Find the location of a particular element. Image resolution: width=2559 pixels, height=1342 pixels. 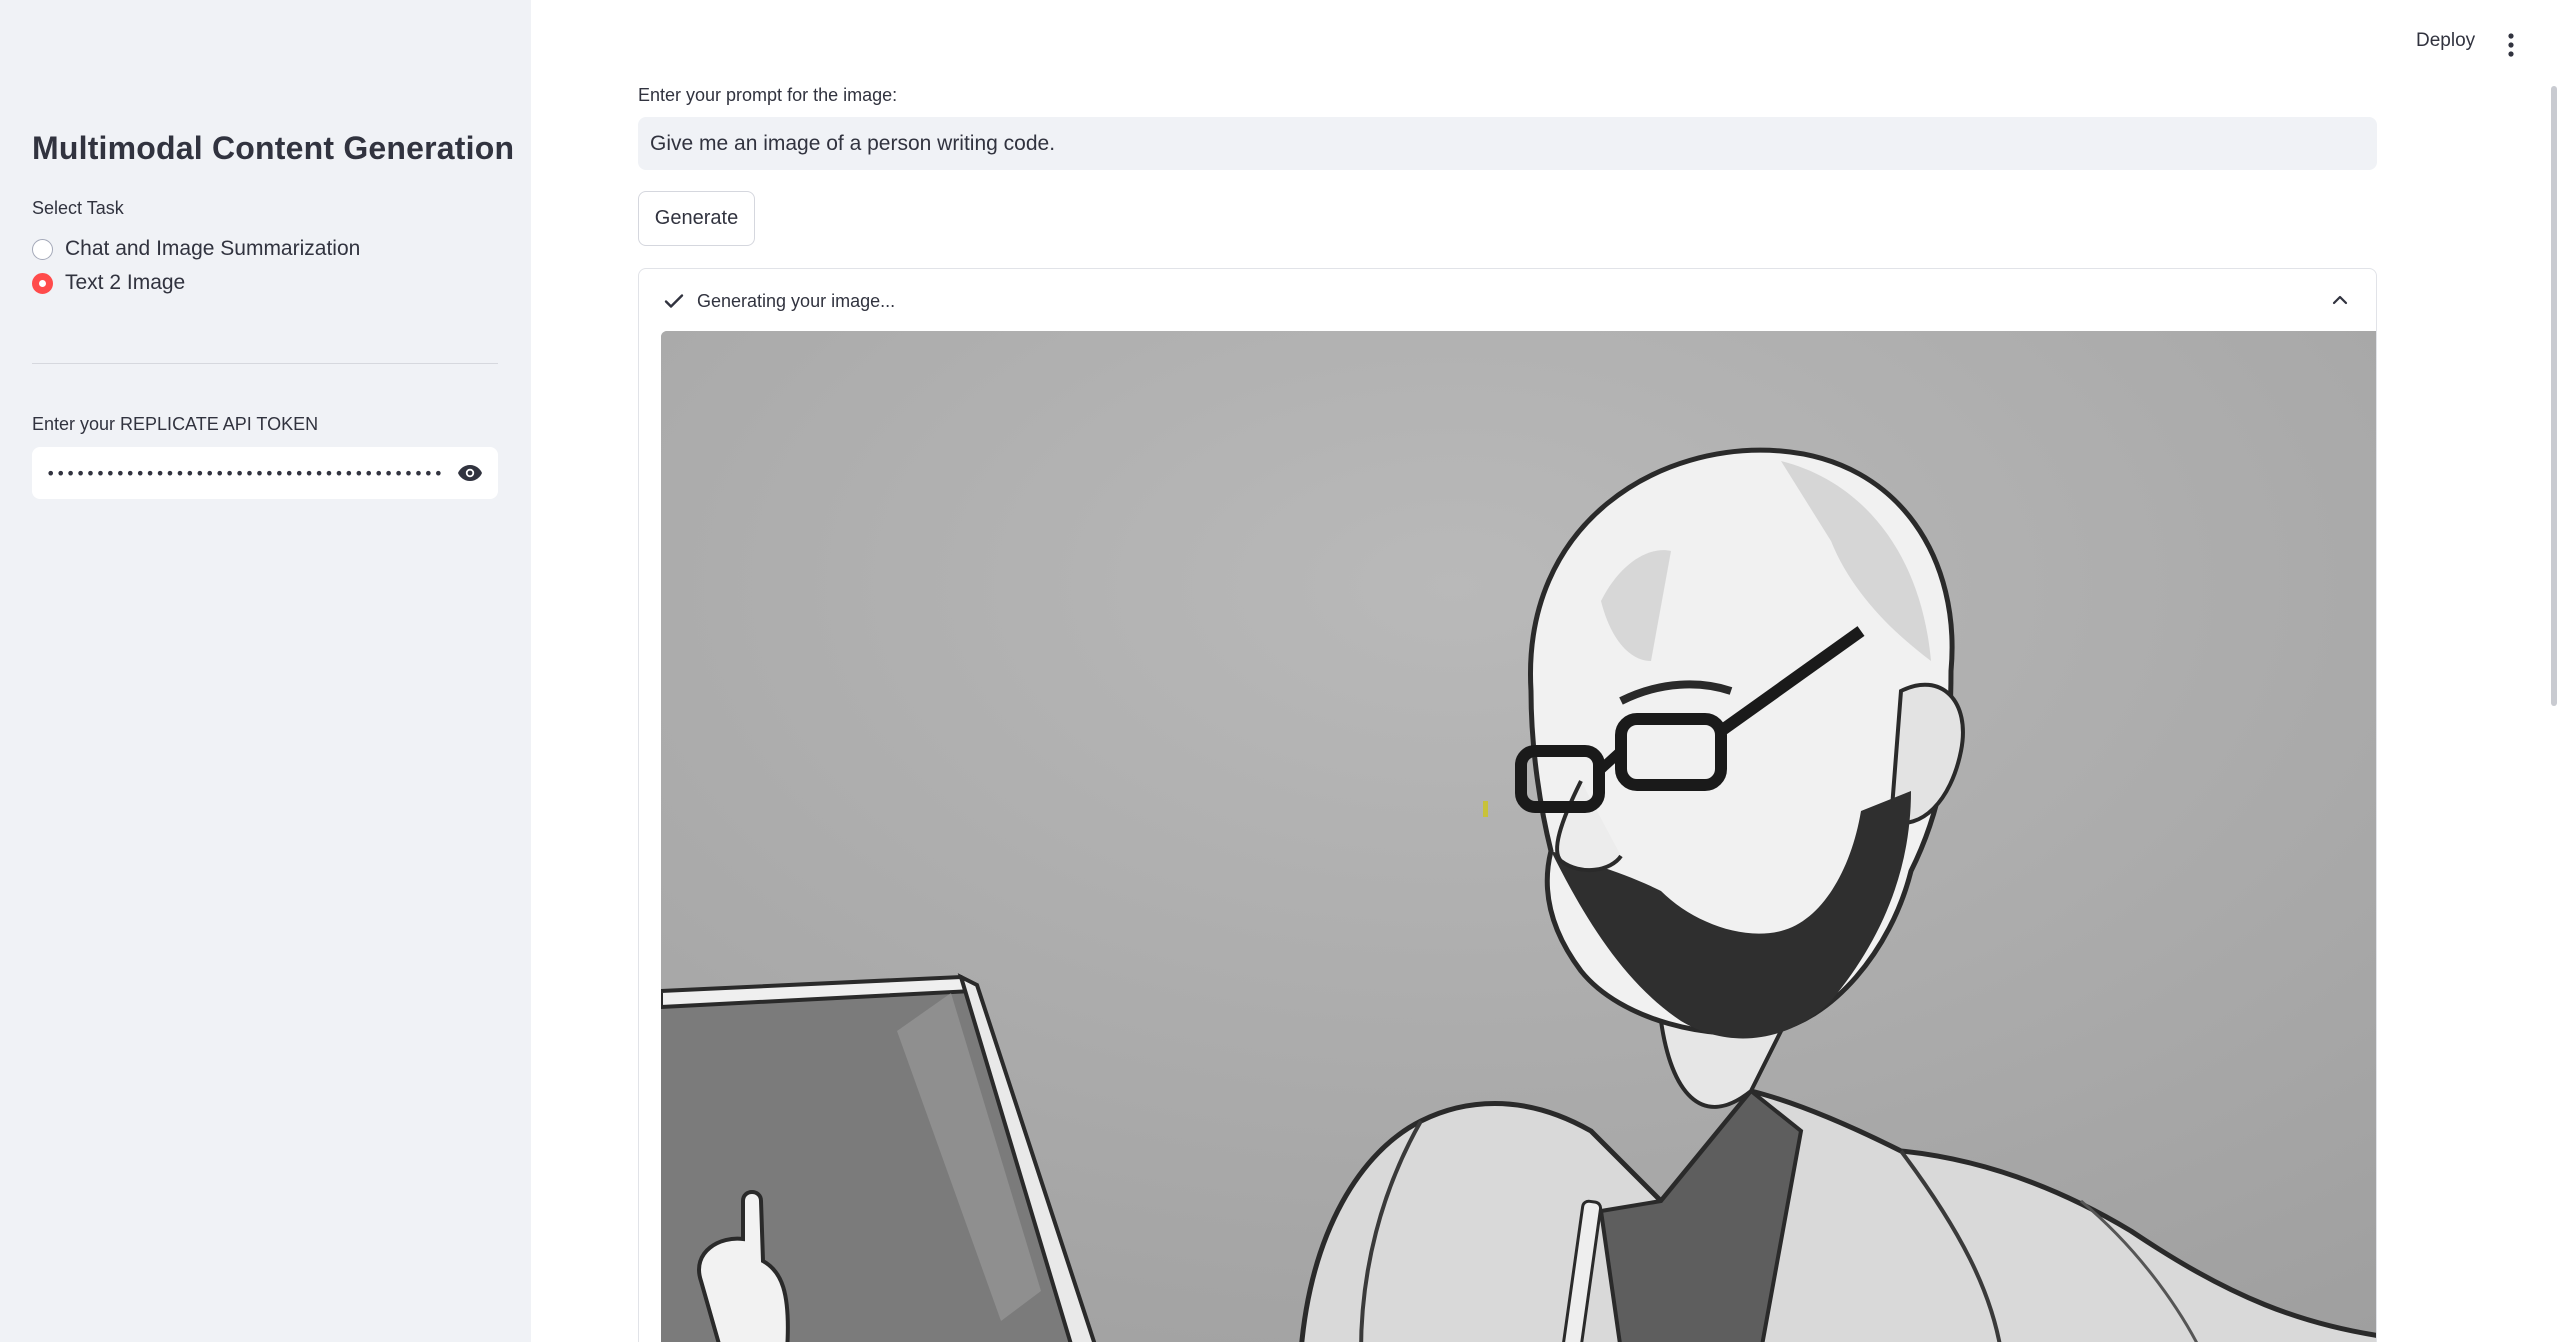

radio-label: Text 2 Image is located at coordinates (125, 282).